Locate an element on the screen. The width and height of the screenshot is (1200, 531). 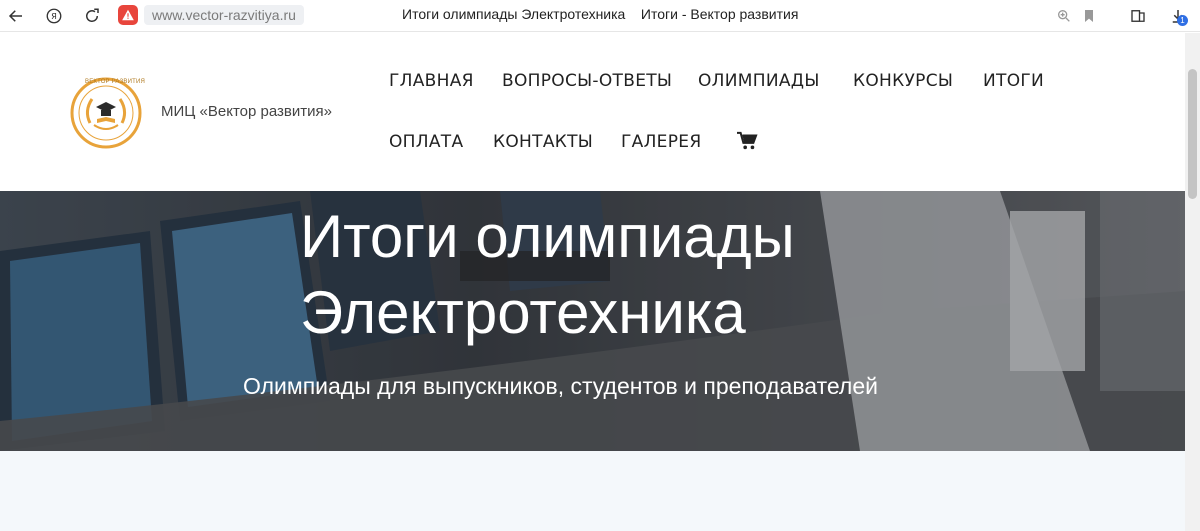
site-logo is located at coordinates (106, 113).